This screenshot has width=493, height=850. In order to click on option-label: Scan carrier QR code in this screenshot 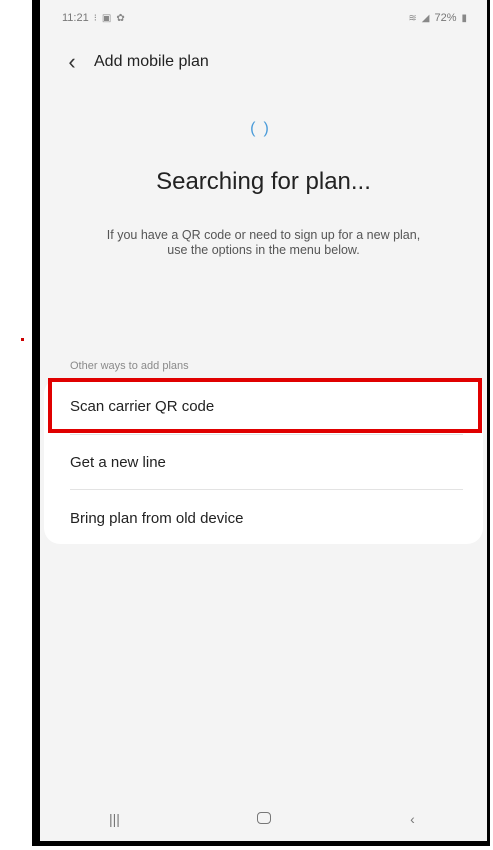, I will do `click(142, 406)`.